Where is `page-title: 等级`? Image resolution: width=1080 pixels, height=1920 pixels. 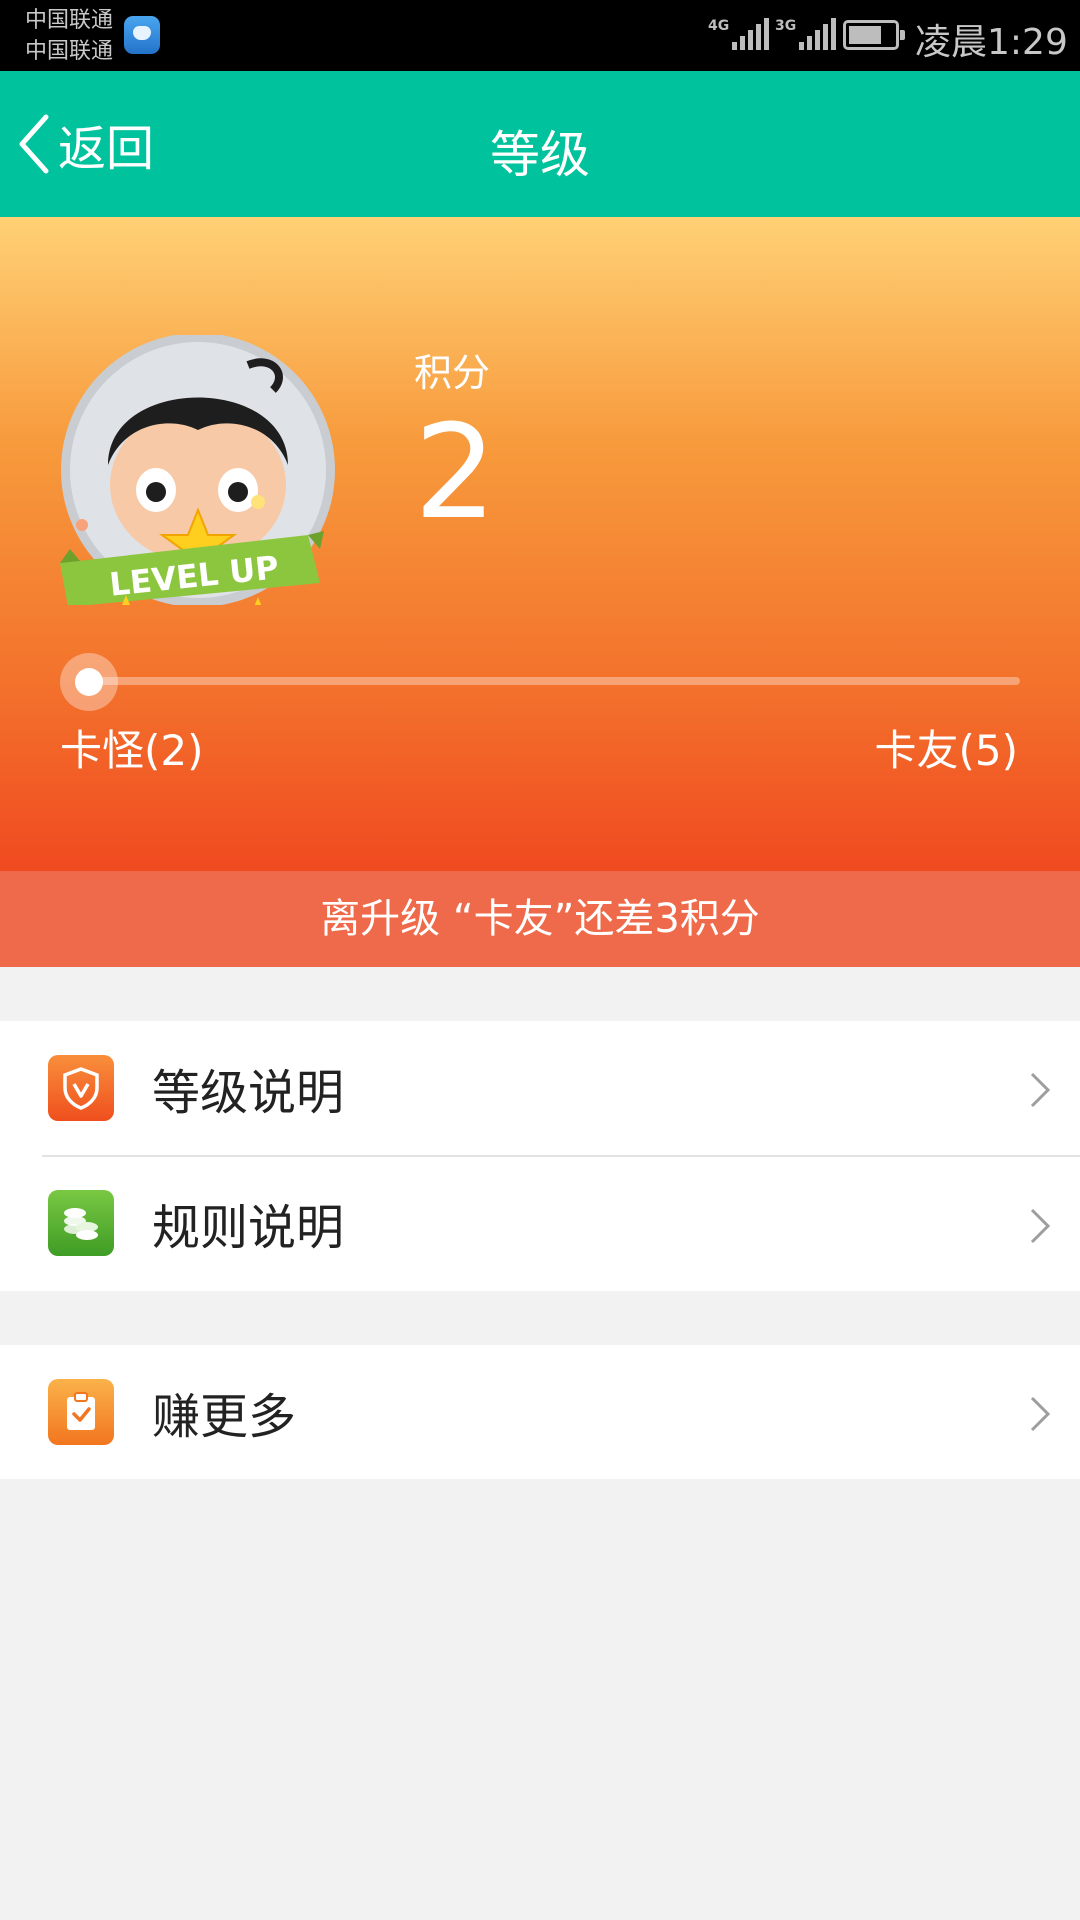 page-title: 等级 is located at coordinates (540, 155).